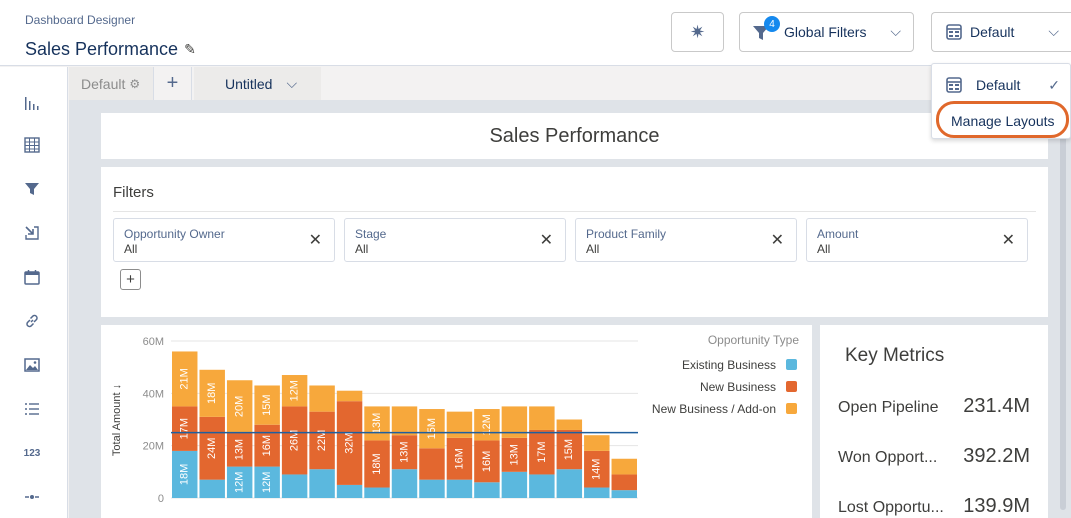 The height and width of the screenshot is (518, 1071). Describe the element at coordinates (249, 83) in the screenshot. I see `tab-label: Untitled` at that location.